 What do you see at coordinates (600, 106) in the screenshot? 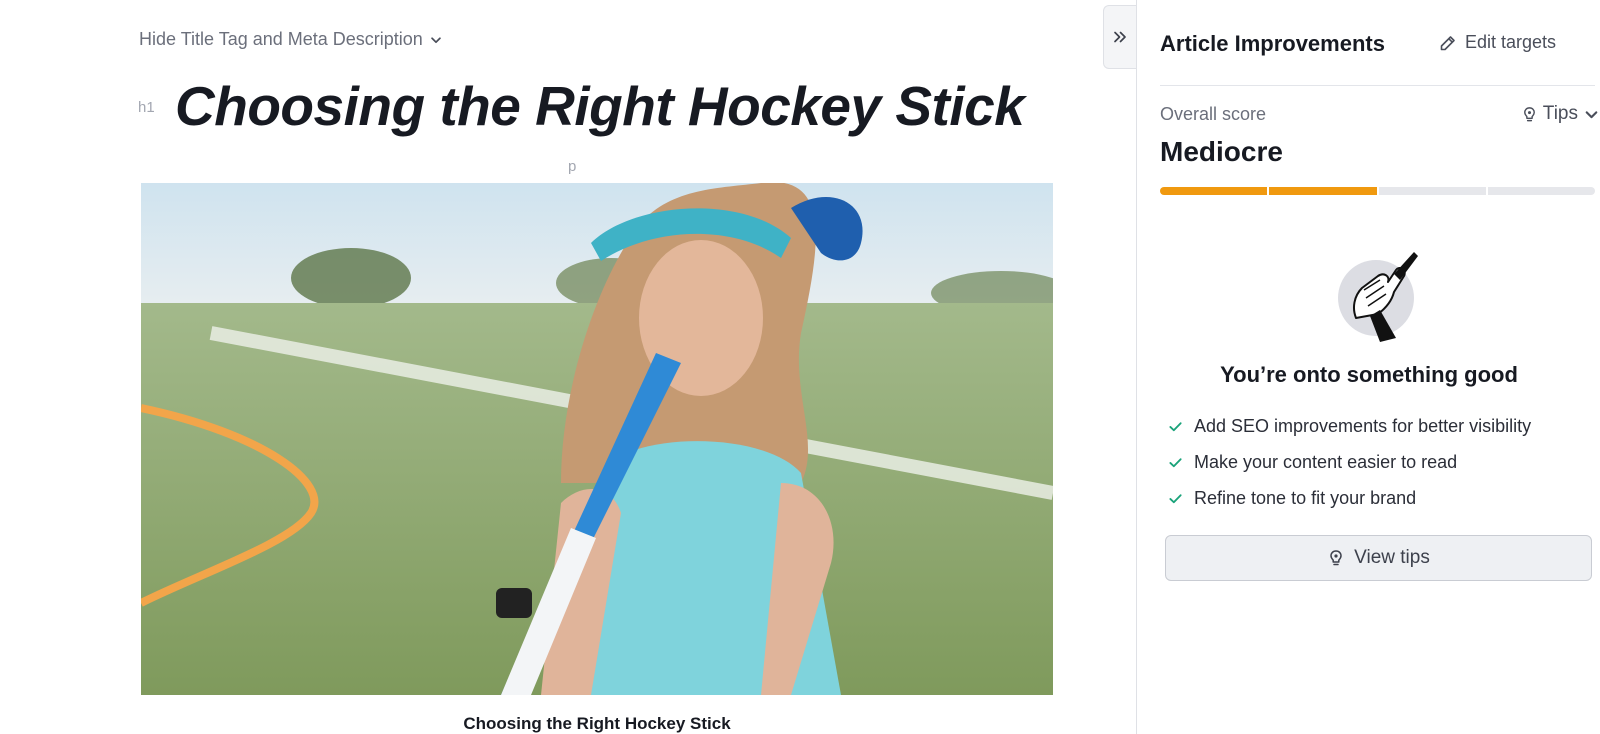
I see `article-title: Choosing the Right Hockey Stick` at bounding box center [600, 106].